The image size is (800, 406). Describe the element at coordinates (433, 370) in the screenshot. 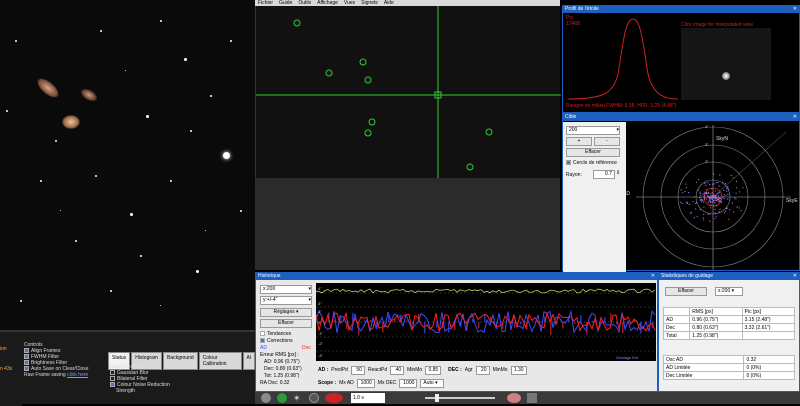

I see `minmo-input: 0.85` at that location.